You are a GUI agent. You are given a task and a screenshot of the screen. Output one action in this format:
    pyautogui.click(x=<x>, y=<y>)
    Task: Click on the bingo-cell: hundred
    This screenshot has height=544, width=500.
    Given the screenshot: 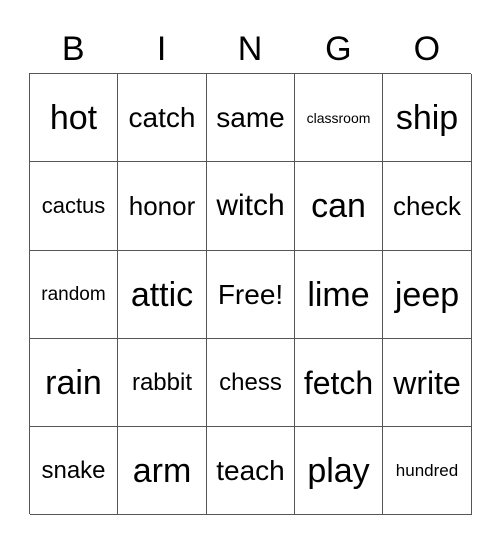 What is the action you would take?
    pyautogui.click(x=427, y=471)
    